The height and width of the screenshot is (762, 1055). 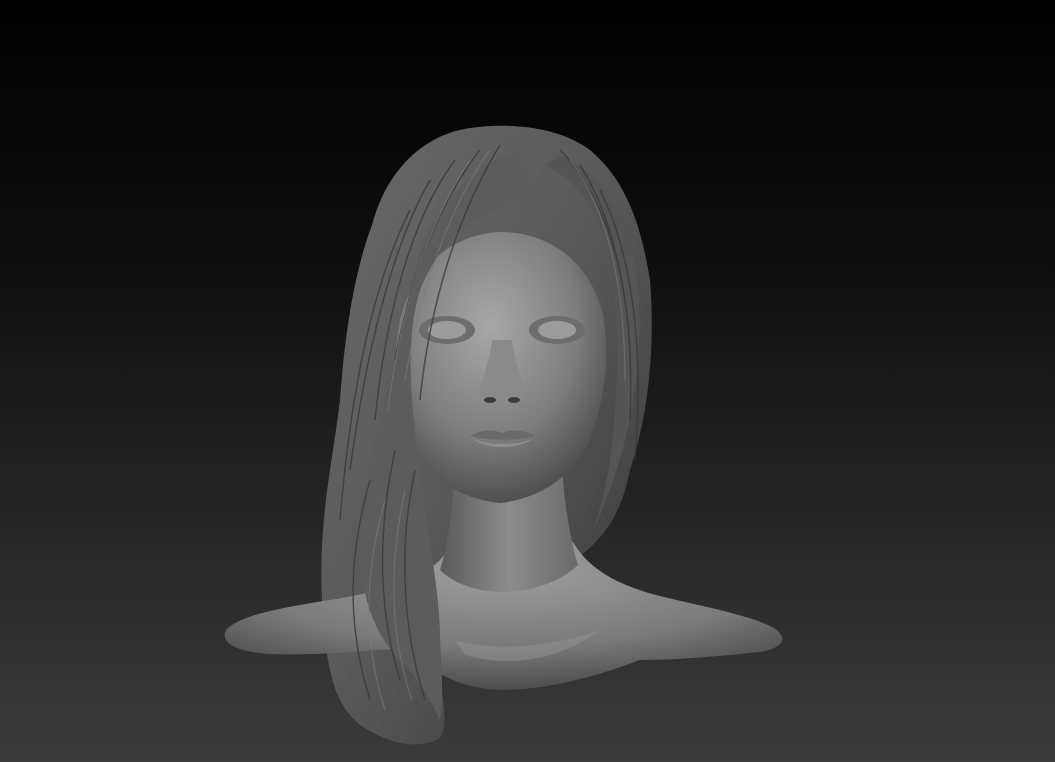 What do you see at coordinates (557, 330) in the screenshot?
I see `right-eyeball` at bounding box center [557, 330].